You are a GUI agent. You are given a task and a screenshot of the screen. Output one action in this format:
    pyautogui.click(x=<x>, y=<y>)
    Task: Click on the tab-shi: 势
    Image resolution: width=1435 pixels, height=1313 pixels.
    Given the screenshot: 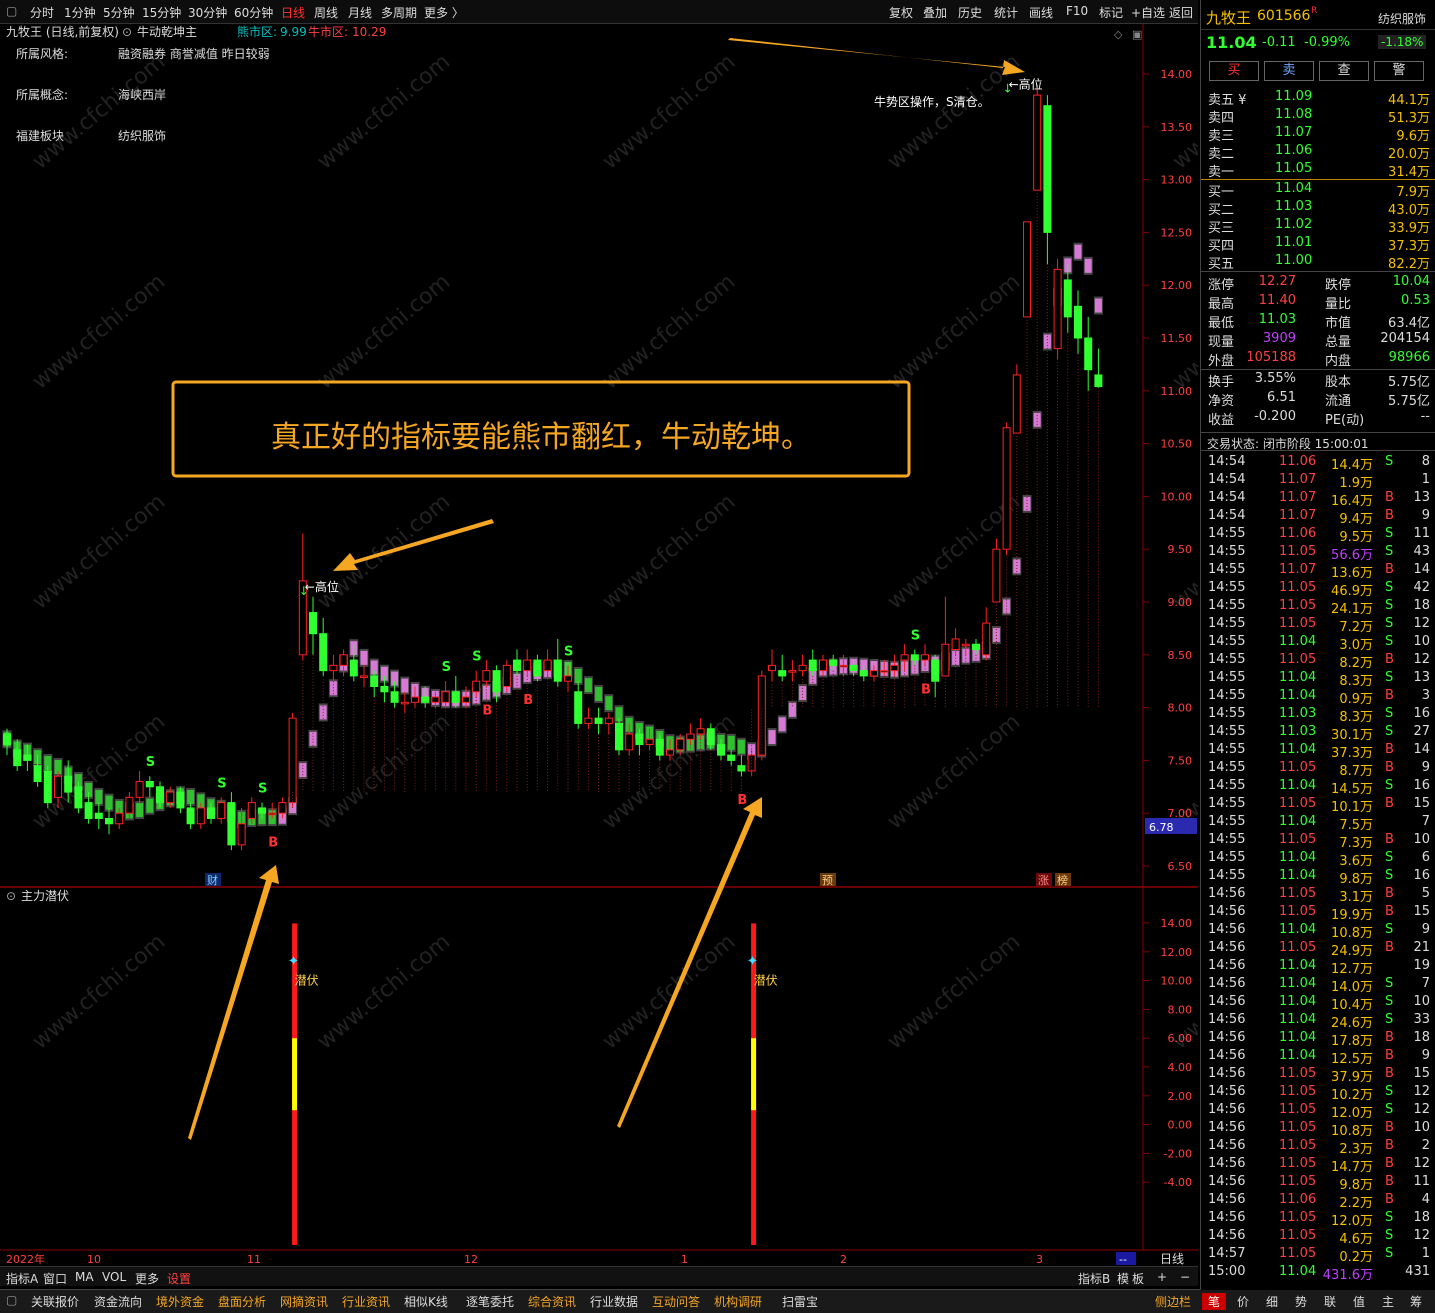 What is the action you would take?
    pyautogui.click(x=1301, y=1301)
    